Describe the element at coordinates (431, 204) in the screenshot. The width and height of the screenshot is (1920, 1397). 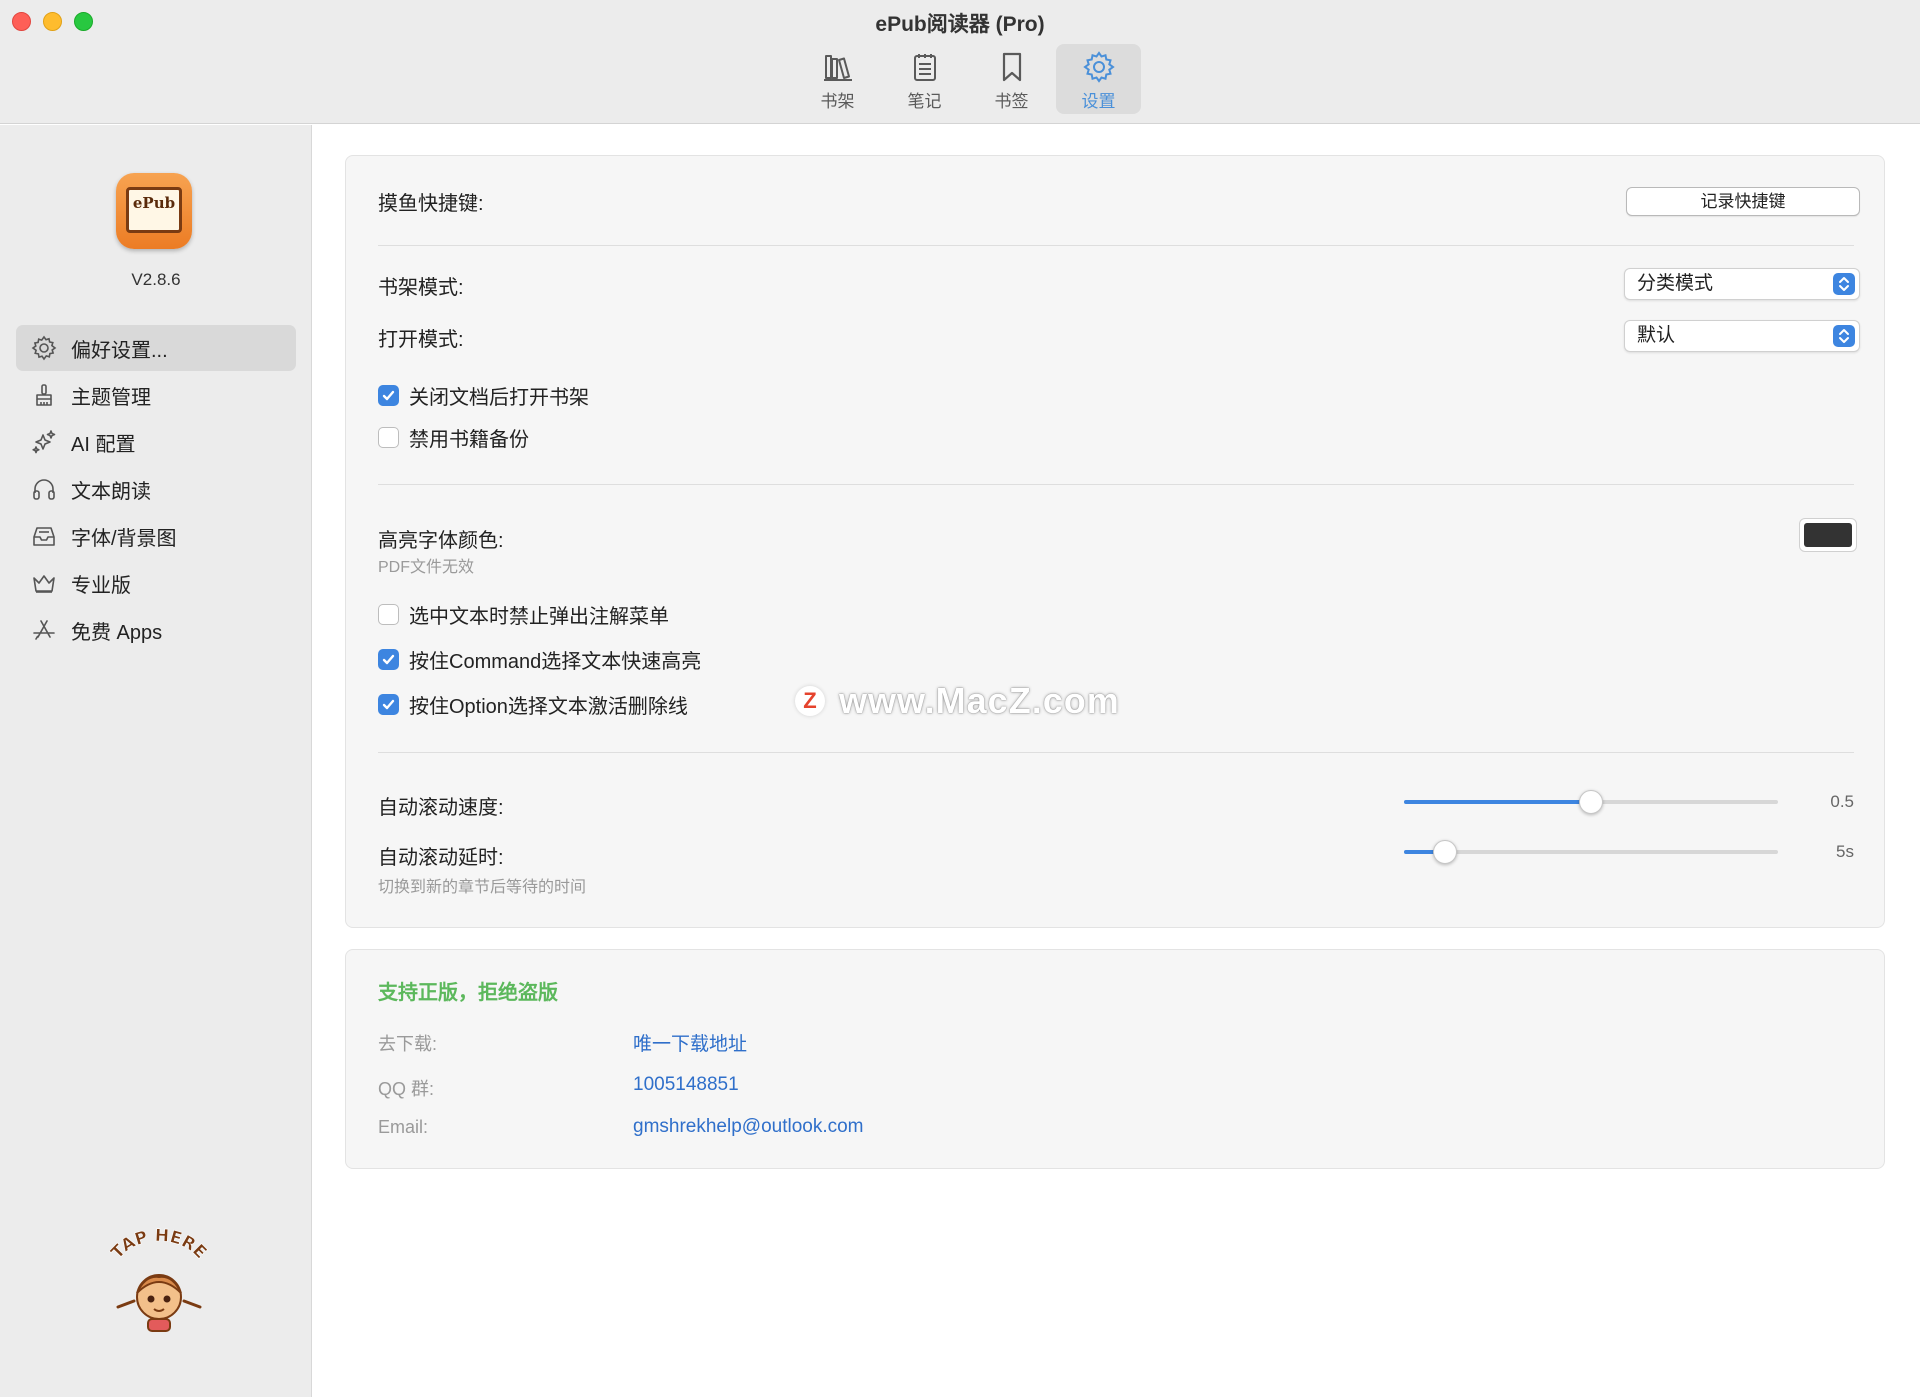
I see `shortcut-label: 摸鱼快捷键:` at that location.